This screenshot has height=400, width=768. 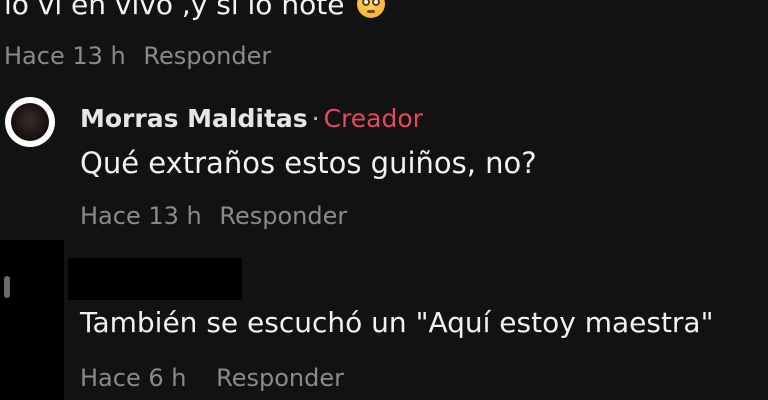 What do you see at coordinates (7, 287) in the screenshot?
I see `avatar-edge` at bounding box center [7, 287].